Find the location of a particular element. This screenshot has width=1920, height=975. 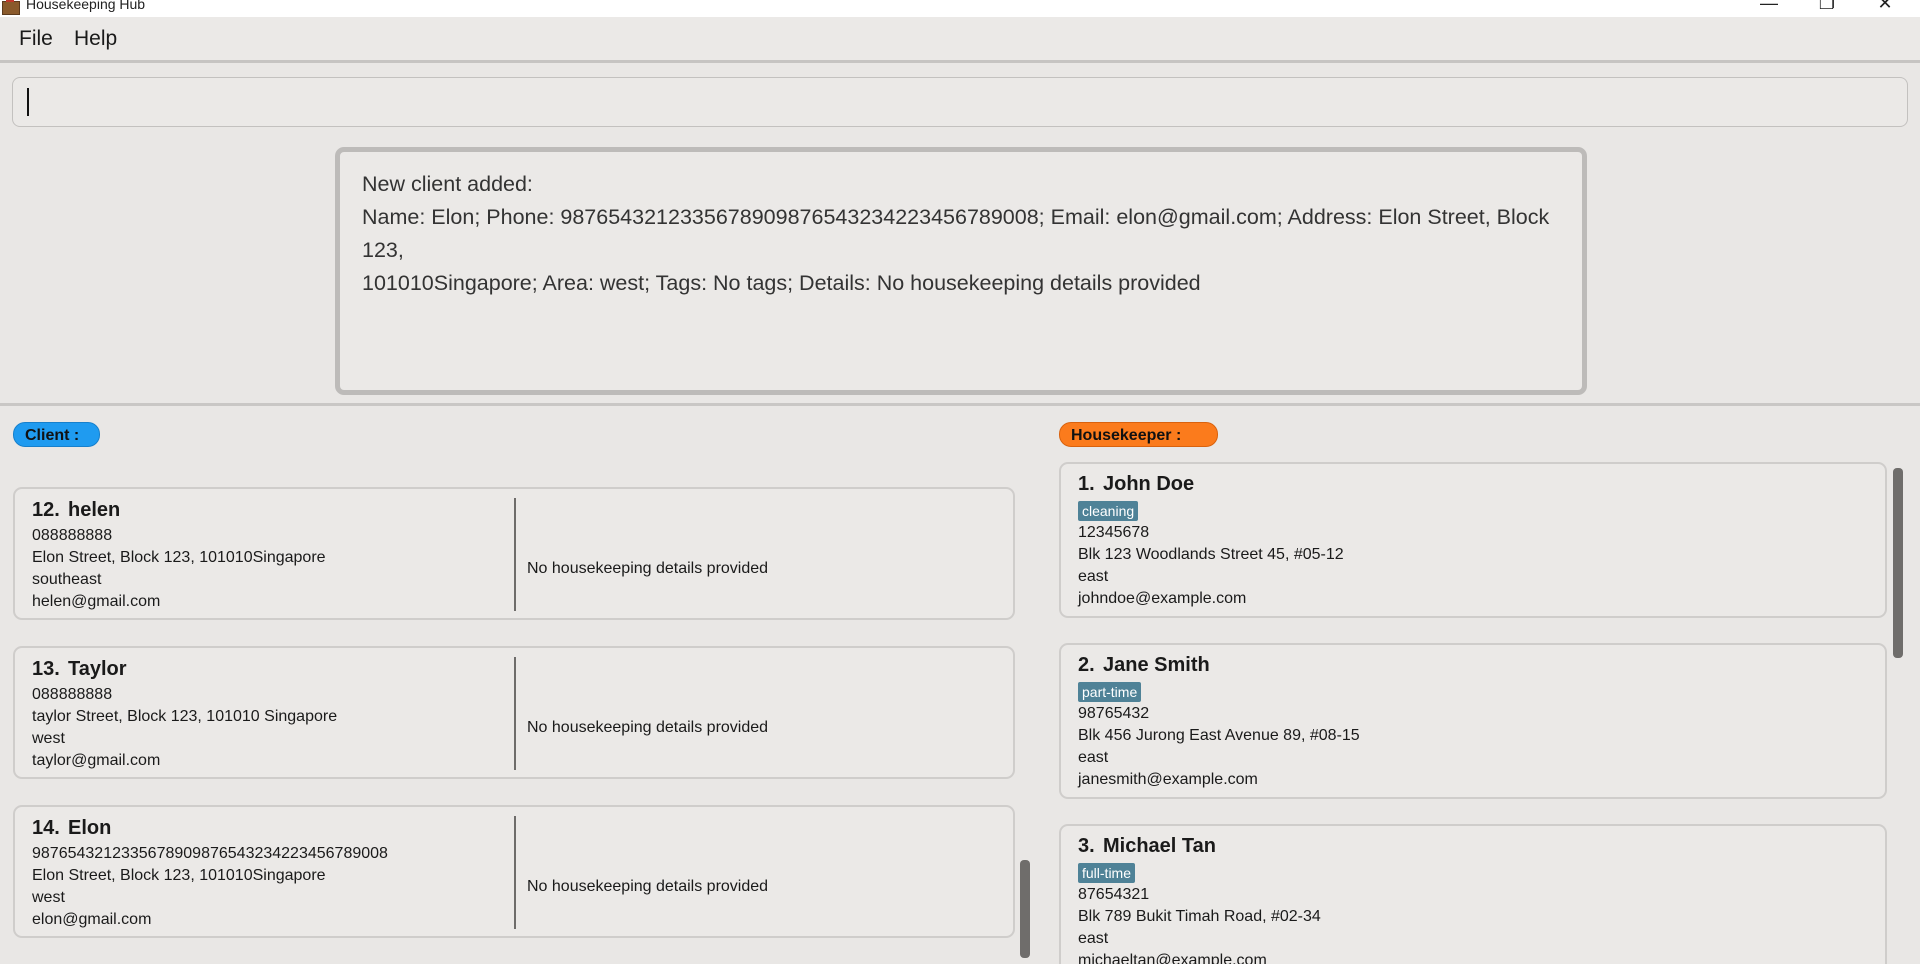

menu-file: File is located at coordinates (36, 39).